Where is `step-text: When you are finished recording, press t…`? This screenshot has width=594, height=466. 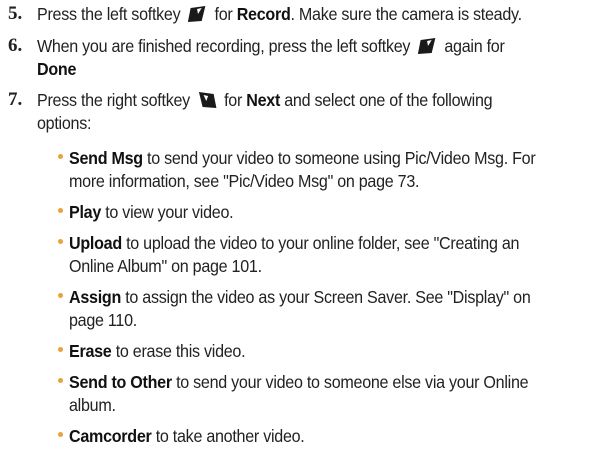
step-text: When you are finished recording, press t… is located at coordinates (271, 57).